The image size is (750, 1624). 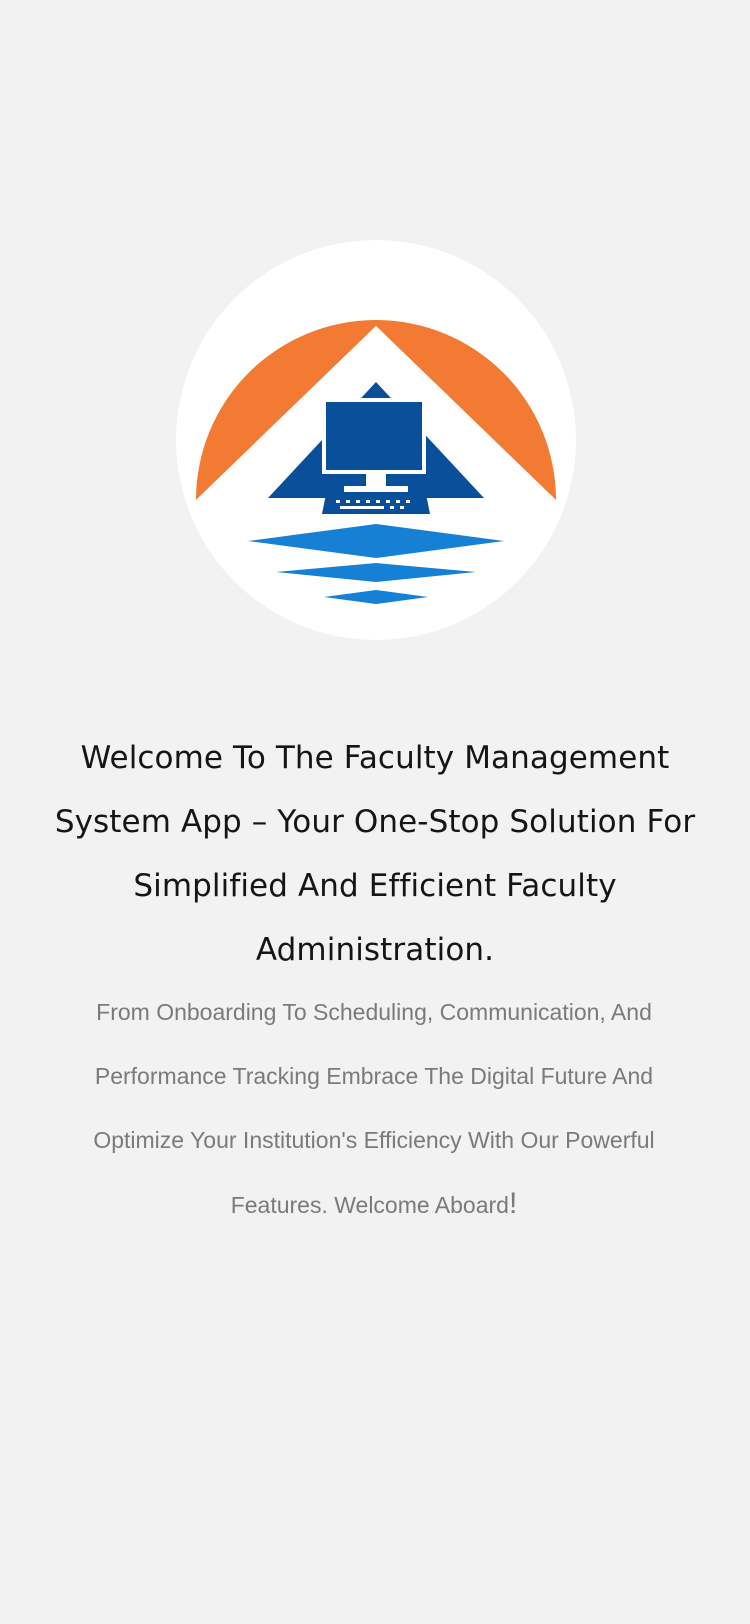 I want to click on welcome-description-exclamation: !, so click(x=513, y=1203).